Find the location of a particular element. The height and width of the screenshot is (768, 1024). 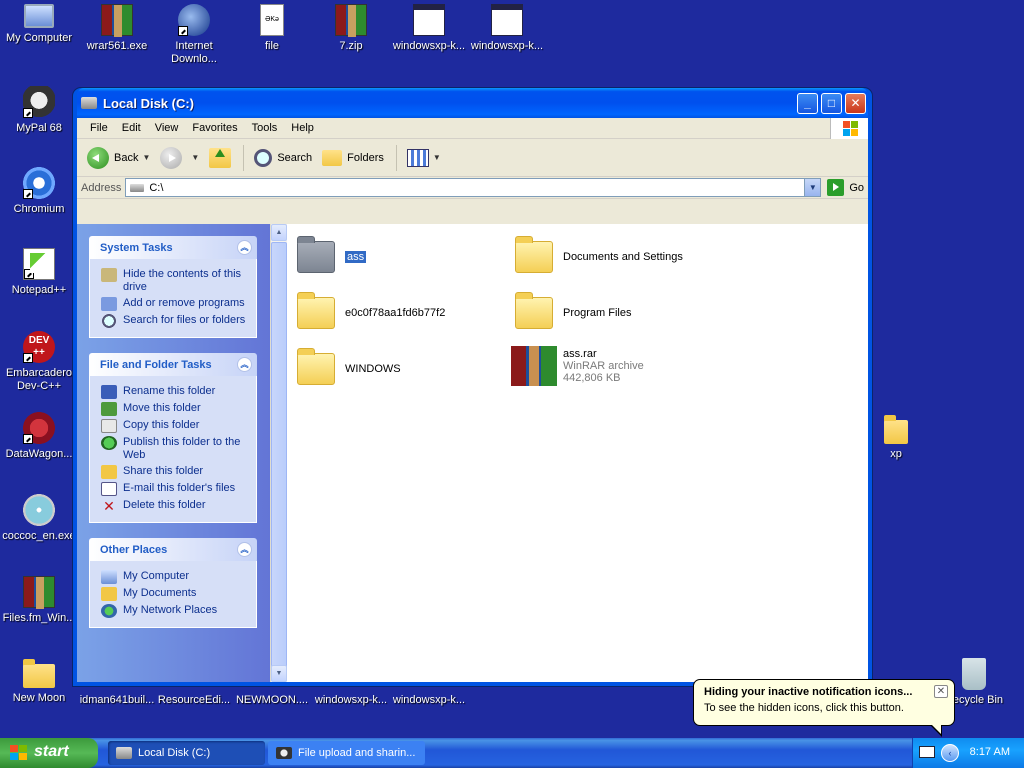

task-delete-folder: ✕ Delete this folder is located at coordinates (174, 506).